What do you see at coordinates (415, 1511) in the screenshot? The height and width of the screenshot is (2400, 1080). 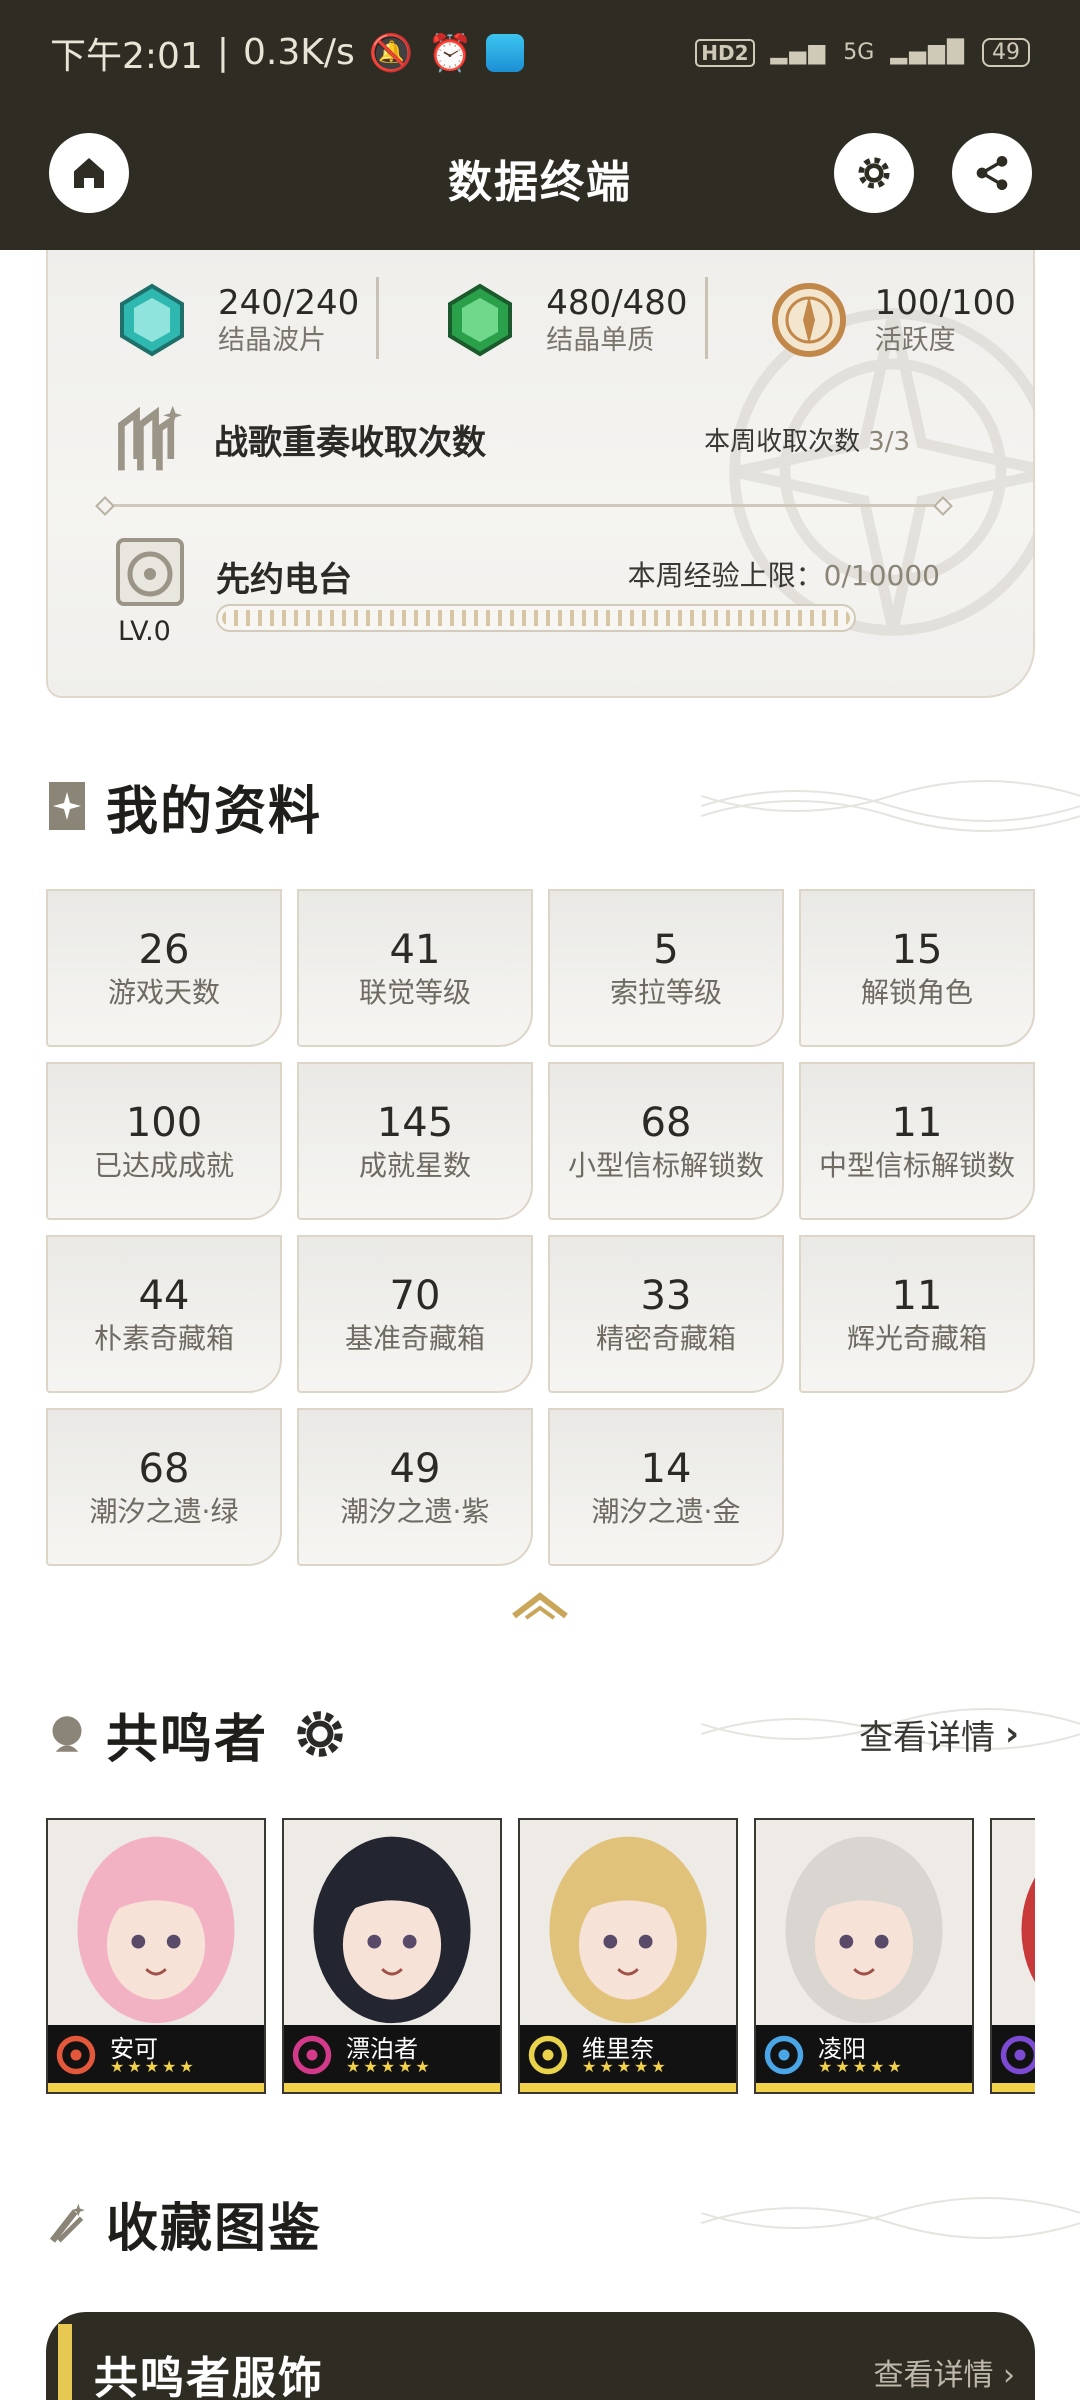 I see `stat-label: 潮汐之遗·紫` at bounding box center [415, 1511].